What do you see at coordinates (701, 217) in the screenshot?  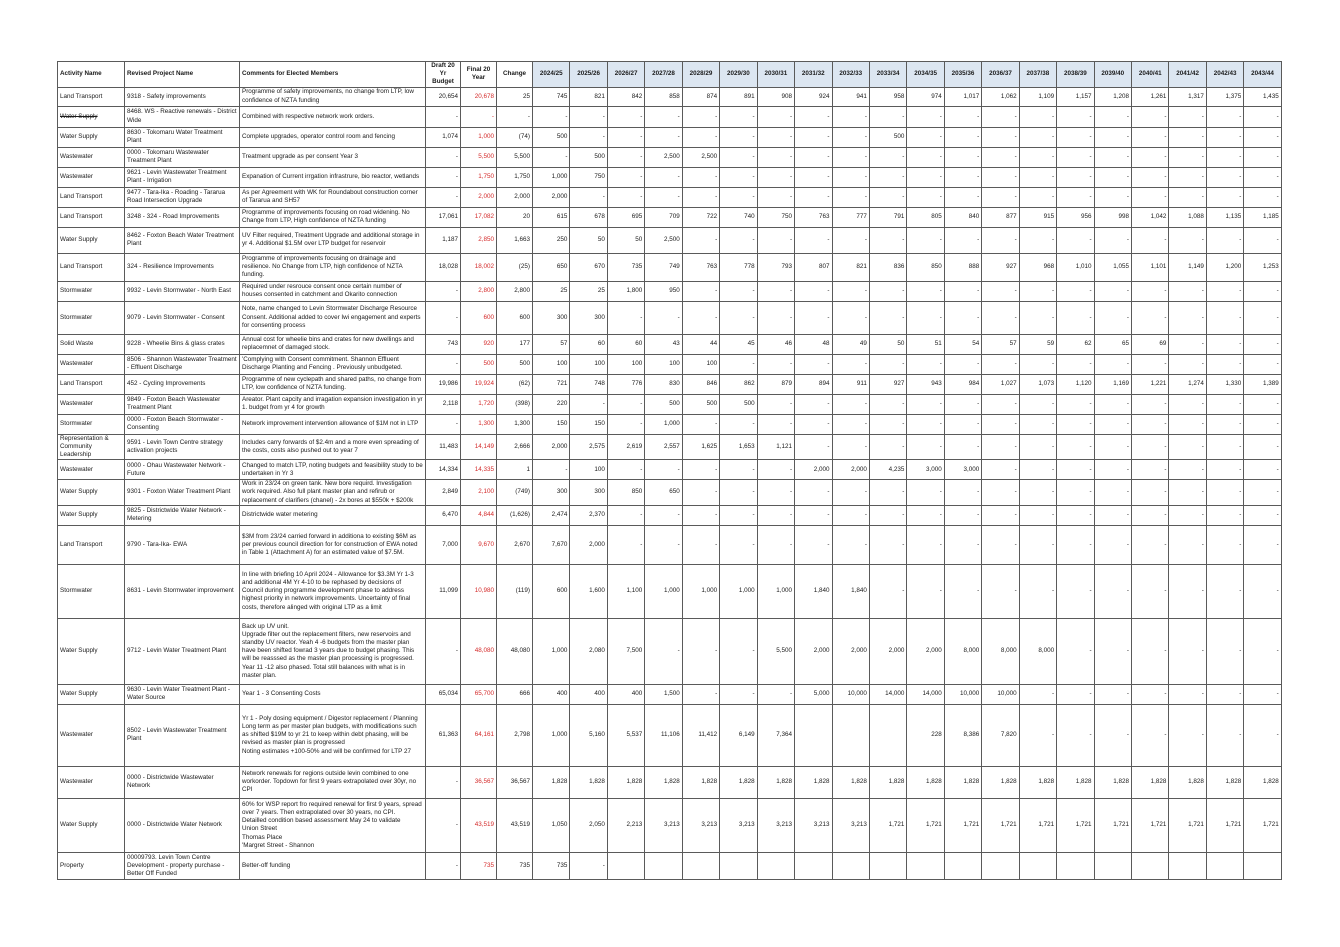 I see `year-value-cell: 722` at bounding box center [701, 217].